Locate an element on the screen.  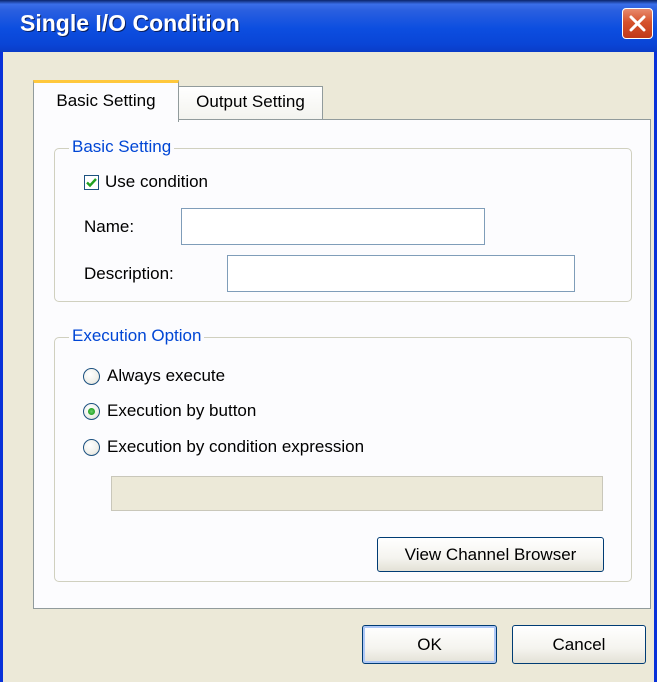
execution-by-condition-radio is located at coordinates (91, 447).